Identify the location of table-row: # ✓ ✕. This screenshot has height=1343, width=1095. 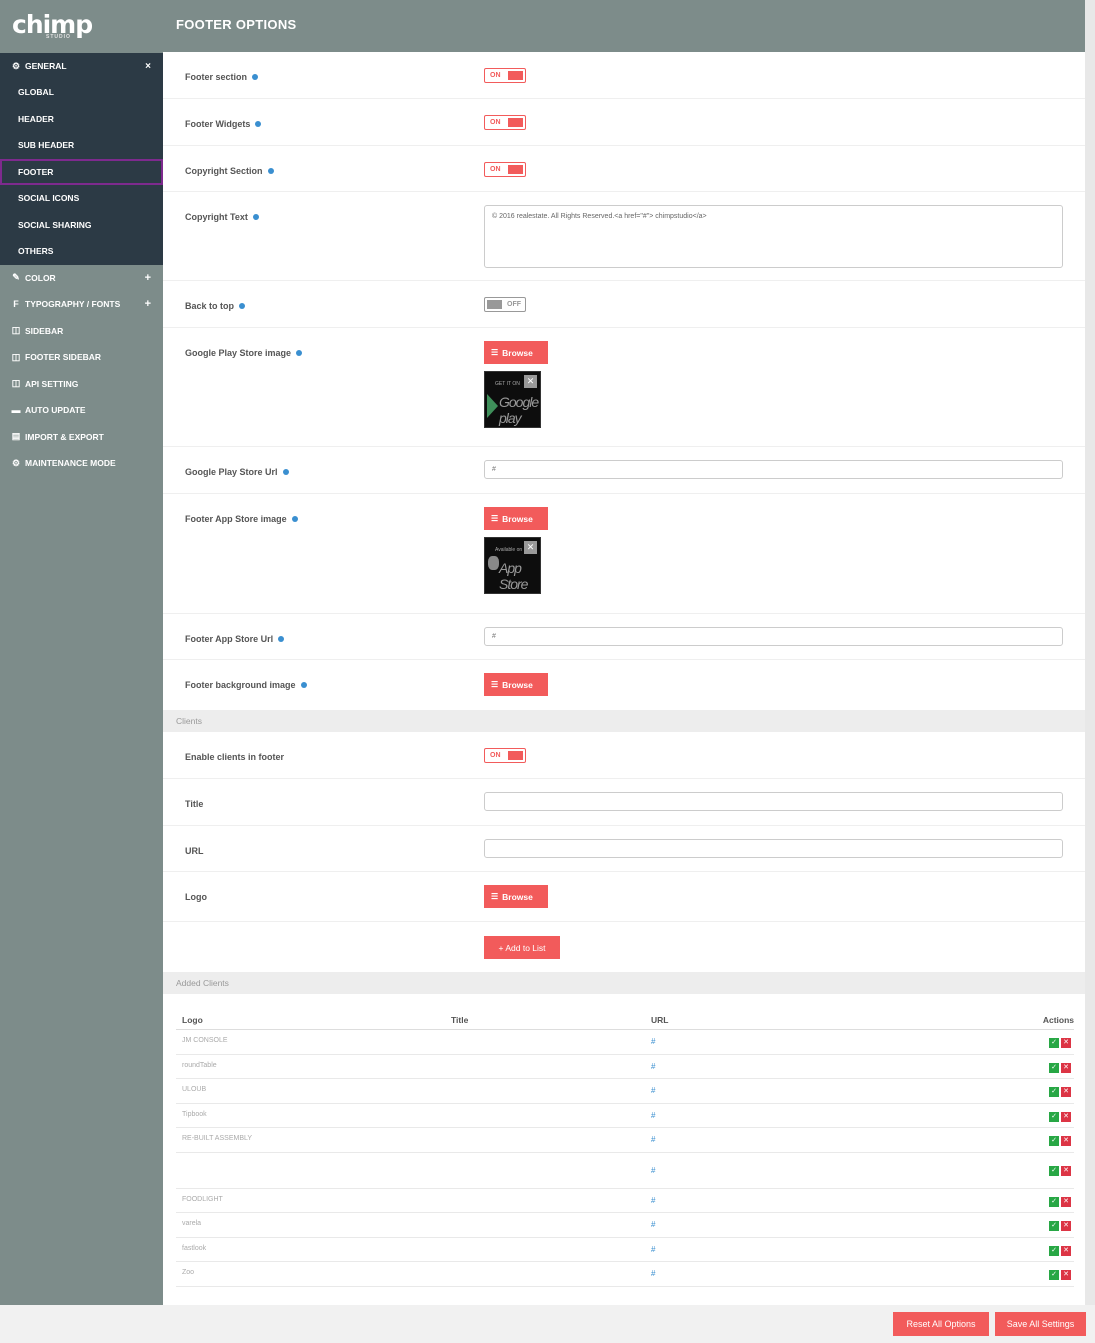
(625, 1171).